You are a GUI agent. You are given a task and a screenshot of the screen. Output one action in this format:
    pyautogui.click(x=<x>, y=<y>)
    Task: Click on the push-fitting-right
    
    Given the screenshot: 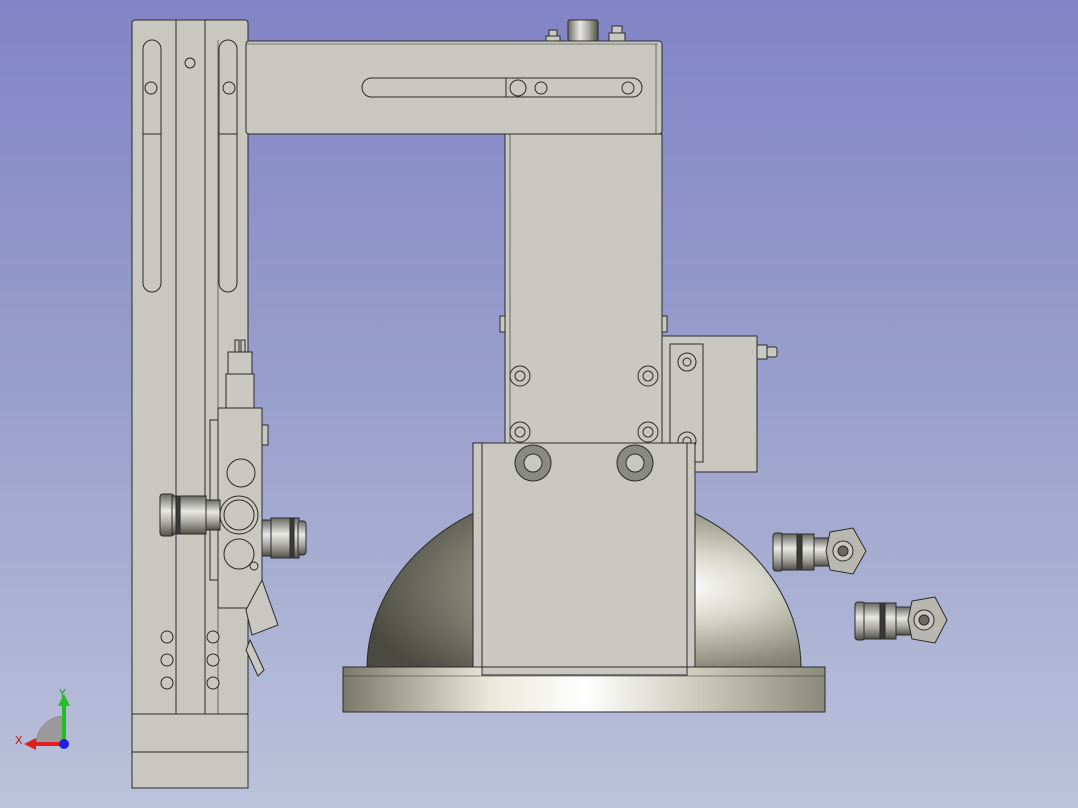 What is the action you would take?
    pyautogui.click(x=284, y=538)
    